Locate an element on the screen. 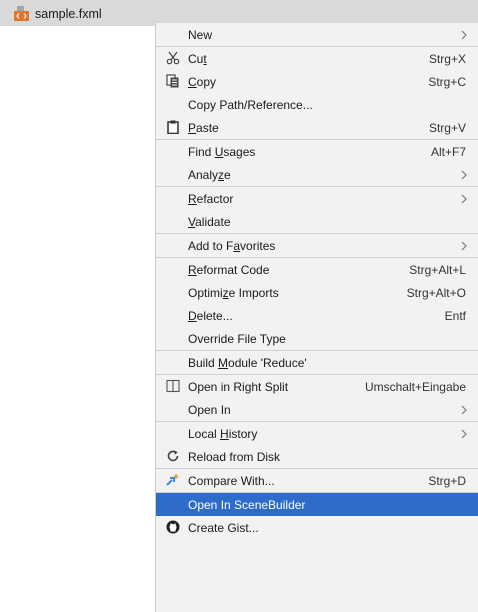 This screenshot has height=612, width=478. menu-item-label: Copy is located at coordinates (202, 81).